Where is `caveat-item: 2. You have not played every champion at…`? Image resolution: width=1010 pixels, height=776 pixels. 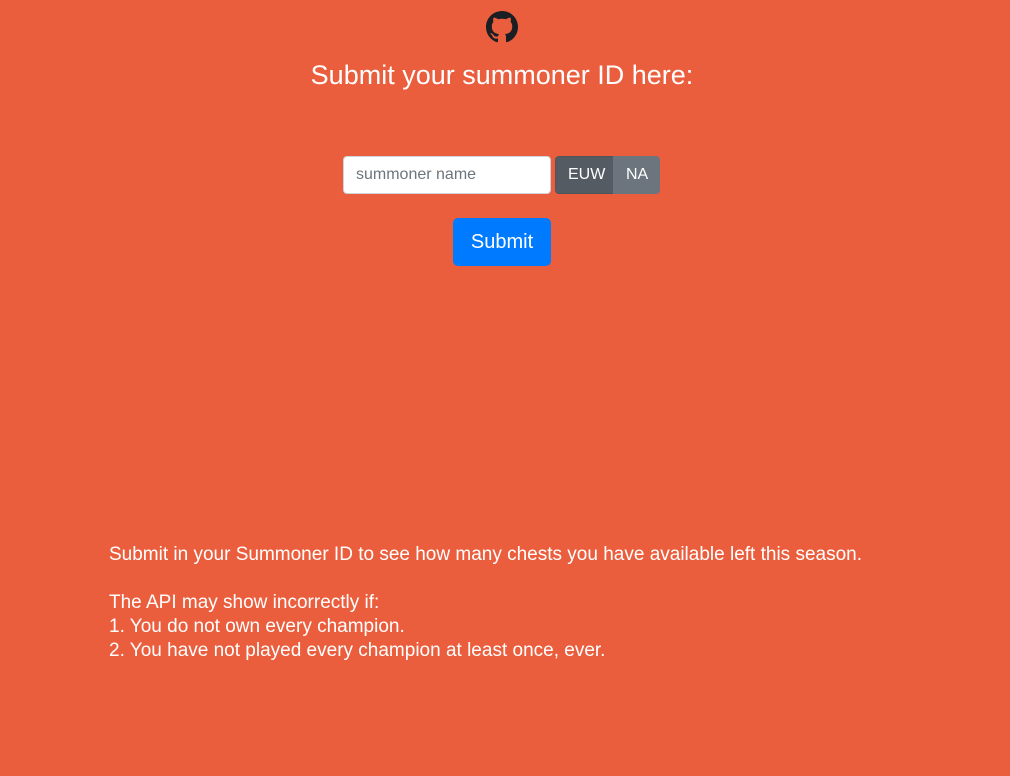
caveat-item: 2. You have not played every champion at… is located at coordinates (357, 650).